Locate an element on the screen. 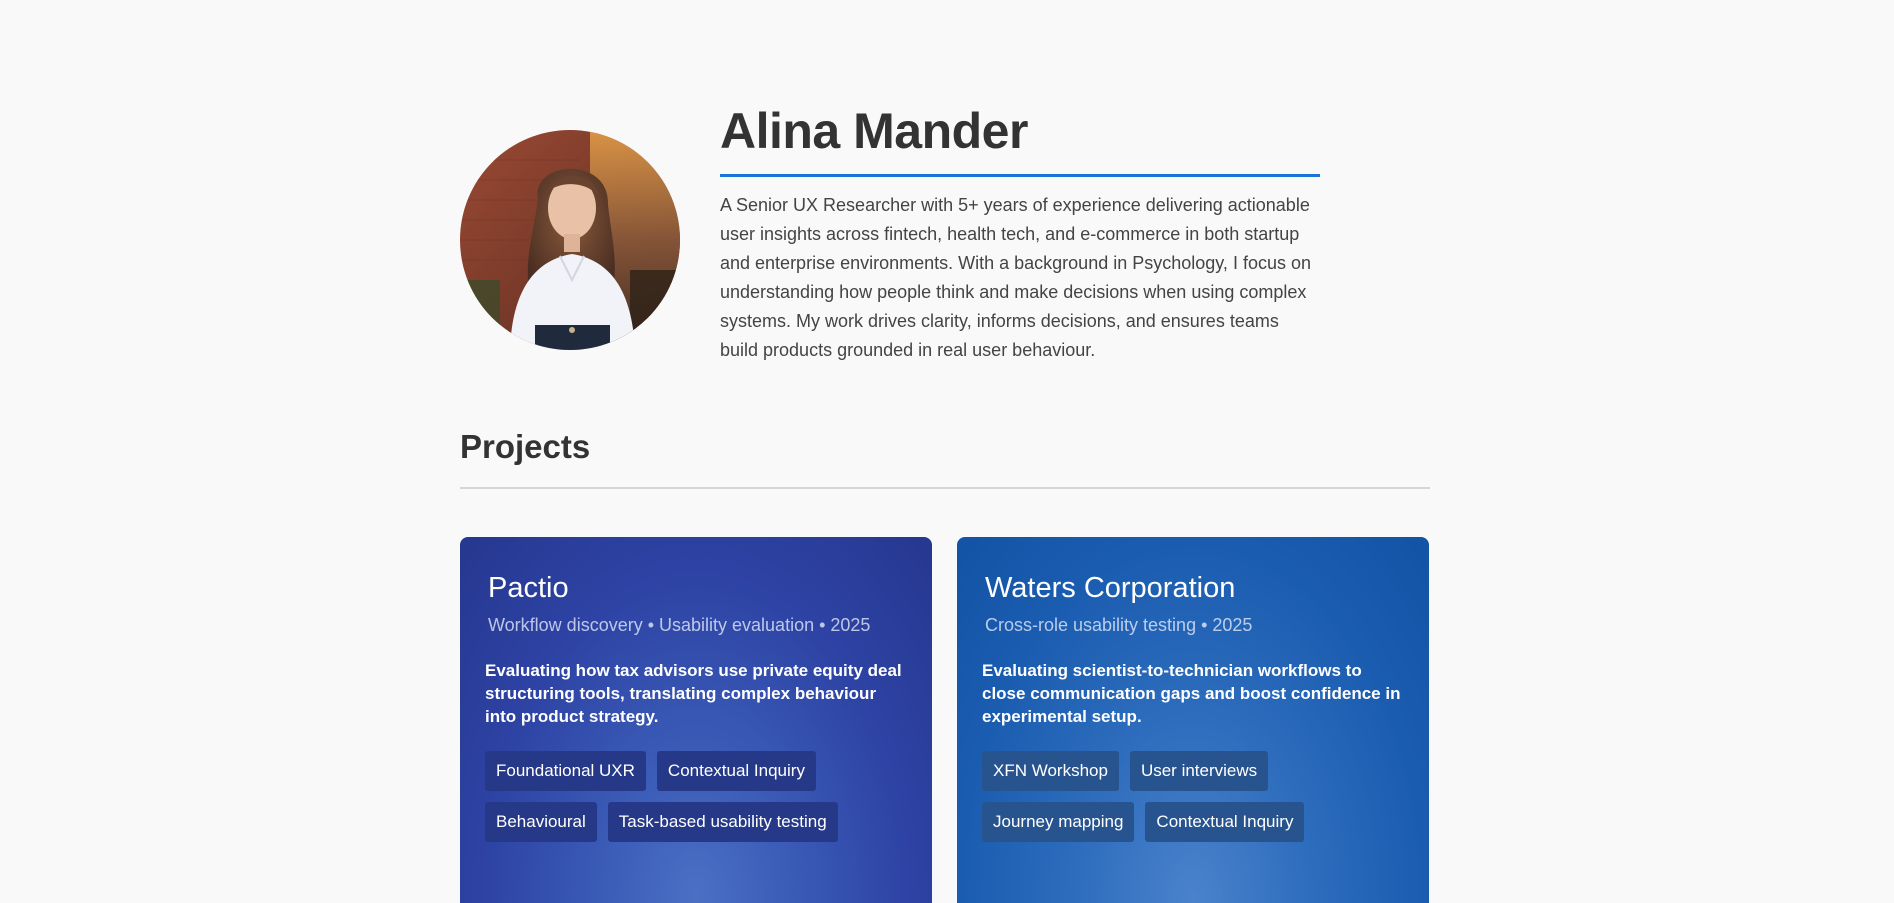  project-tag: Behavioural is located at coordinates (541, 822).